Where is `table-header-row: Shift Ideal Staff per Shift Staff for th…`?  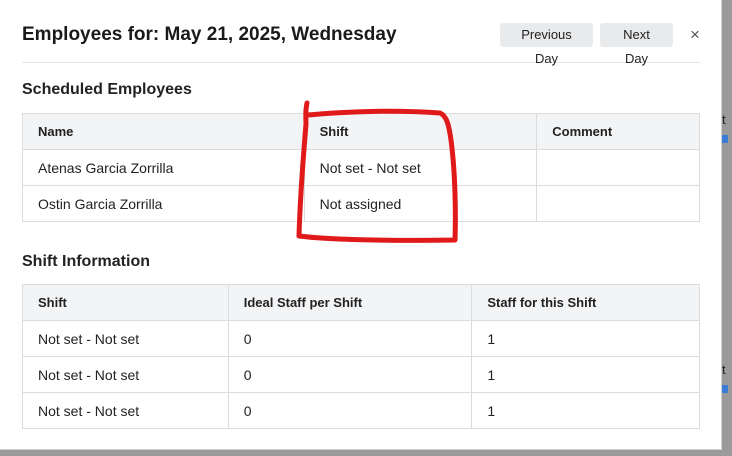
table-header-row: Shift Ideal Staff per Shift Staff for th… is located at coordinates (361, 302).